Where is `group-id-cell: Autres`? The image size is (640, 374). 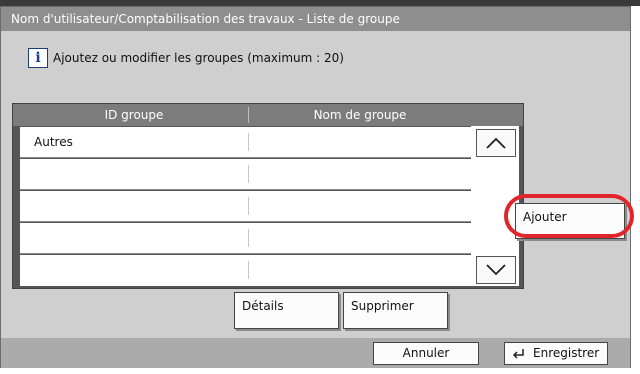 group-id-cell: Autres is located at coordinates (53, 142).